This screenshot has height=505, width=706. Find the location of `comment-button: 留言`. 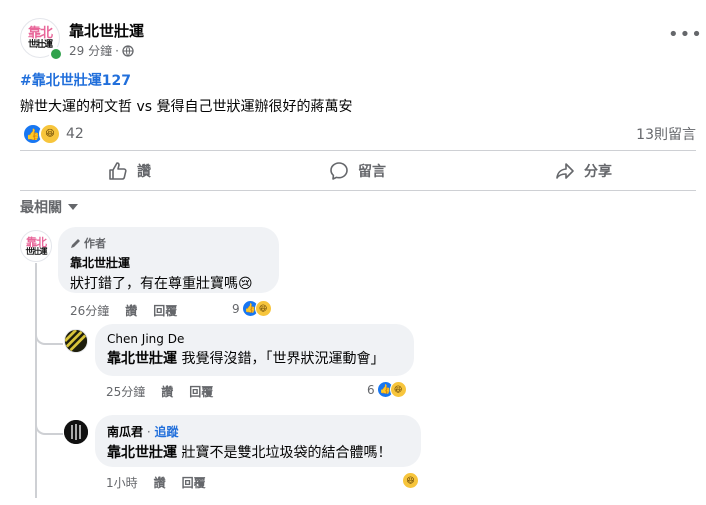

comment-button: 留言 is located at coordinates (357, 171).